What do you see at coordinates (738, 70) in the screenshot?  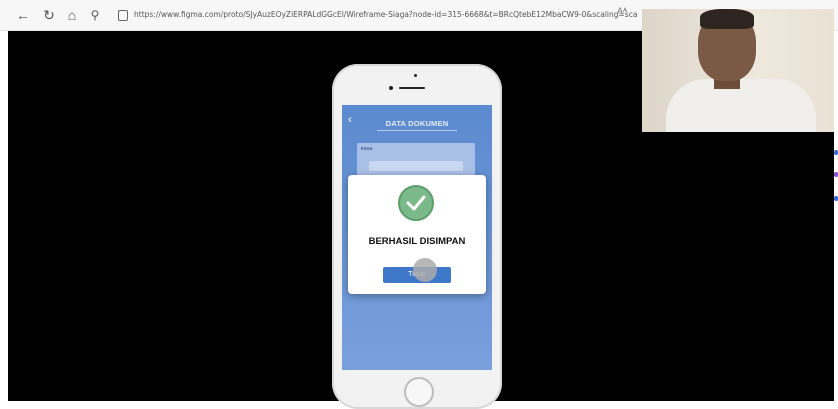 I see `webcam-overlay` at bounding box center [738, 70].